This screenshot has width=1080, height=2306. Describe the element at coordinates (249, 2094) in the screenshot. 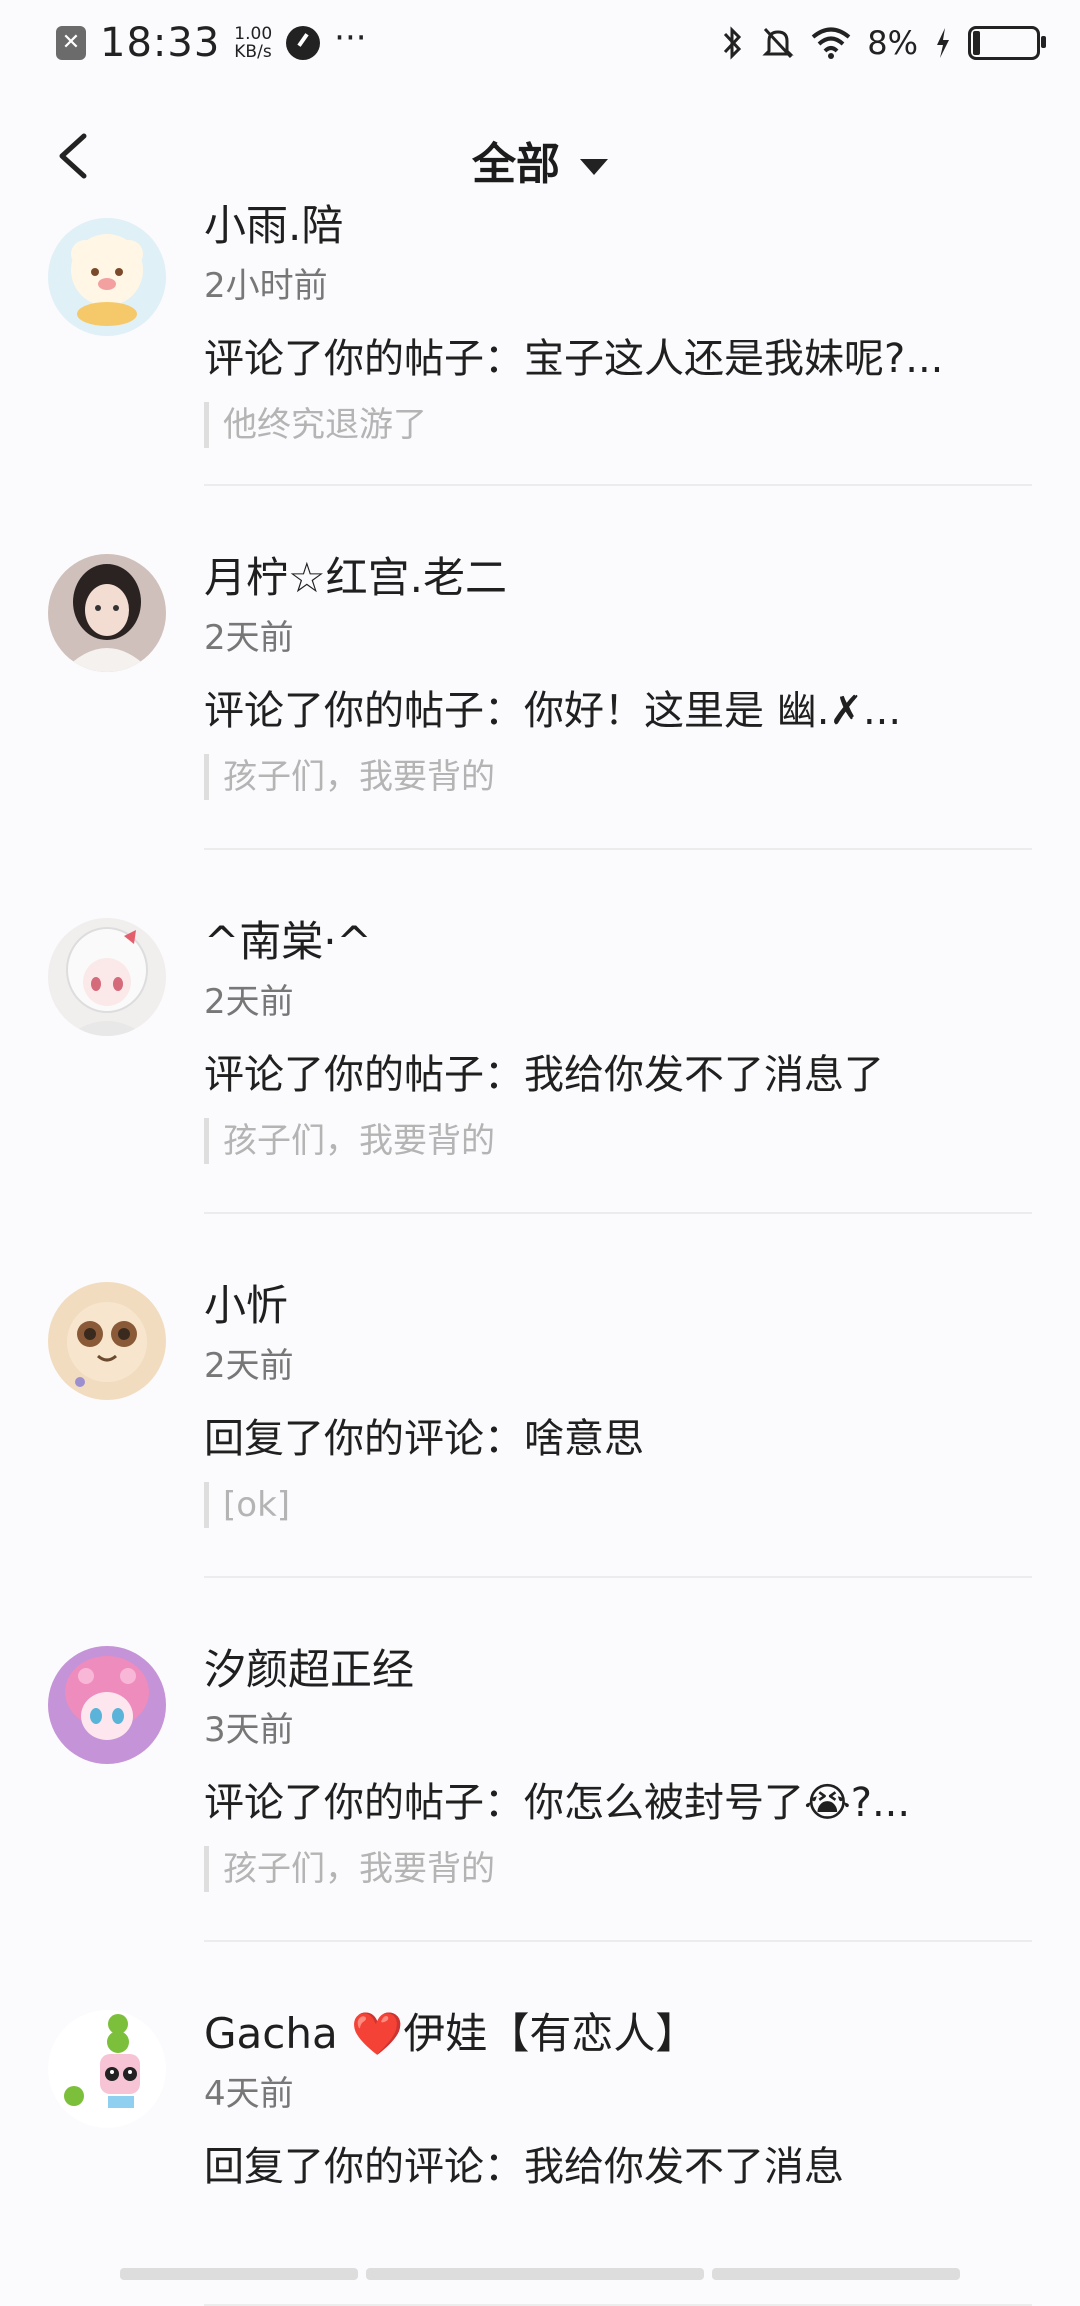

I see `timestamp: 4天前` at that location.